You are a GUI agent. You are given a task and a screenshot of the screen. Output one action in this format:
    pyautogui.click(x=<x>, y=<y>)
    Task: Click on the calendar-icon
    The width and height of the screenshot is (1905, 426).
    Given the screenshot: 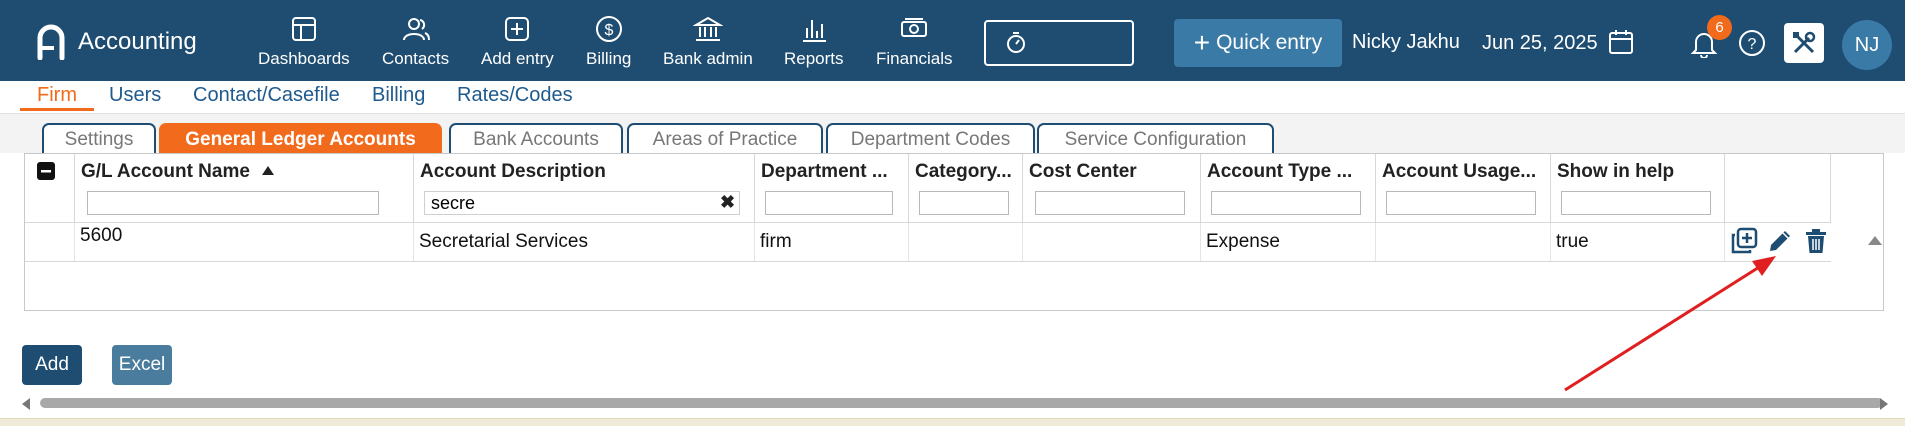 What is the action you would take?
    pyautogui.click(x=1621, y=42)
    